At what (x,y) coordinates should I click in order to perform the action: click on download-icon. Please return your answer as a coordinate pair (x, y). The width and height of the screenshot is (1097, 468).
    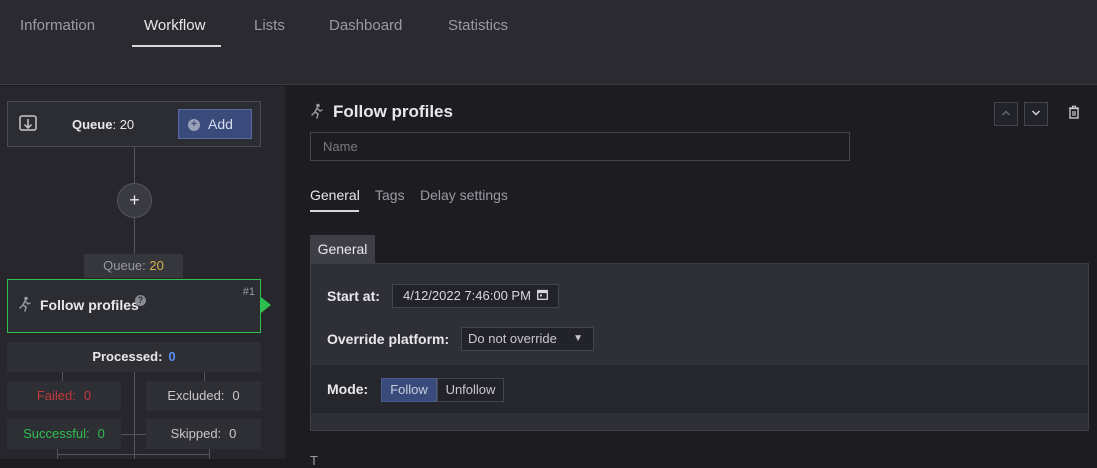
    Looking at the image, I should click on (28, 124).